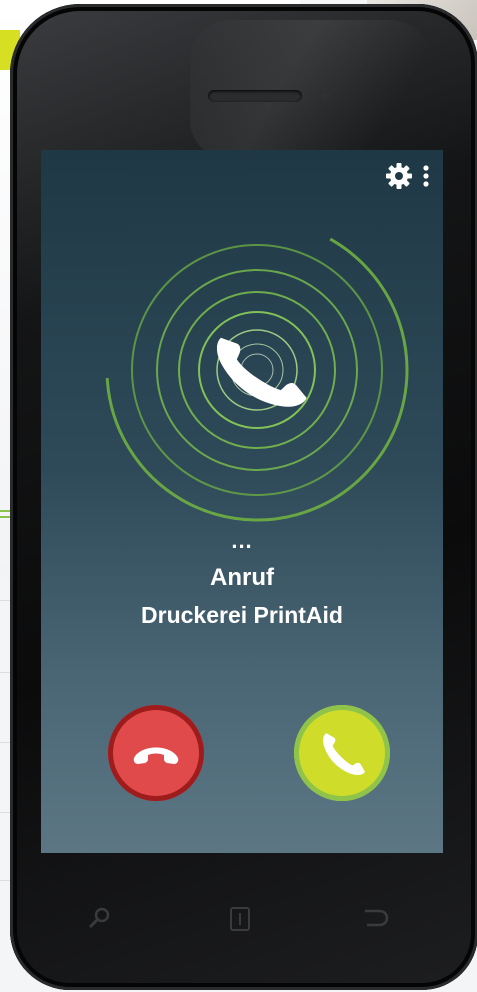 This screenshot has height=992, width=477. What do you see at coordinates (156, 755) in the screenshot?
I see `hang-up-icon` at bounding box center [156, 755].